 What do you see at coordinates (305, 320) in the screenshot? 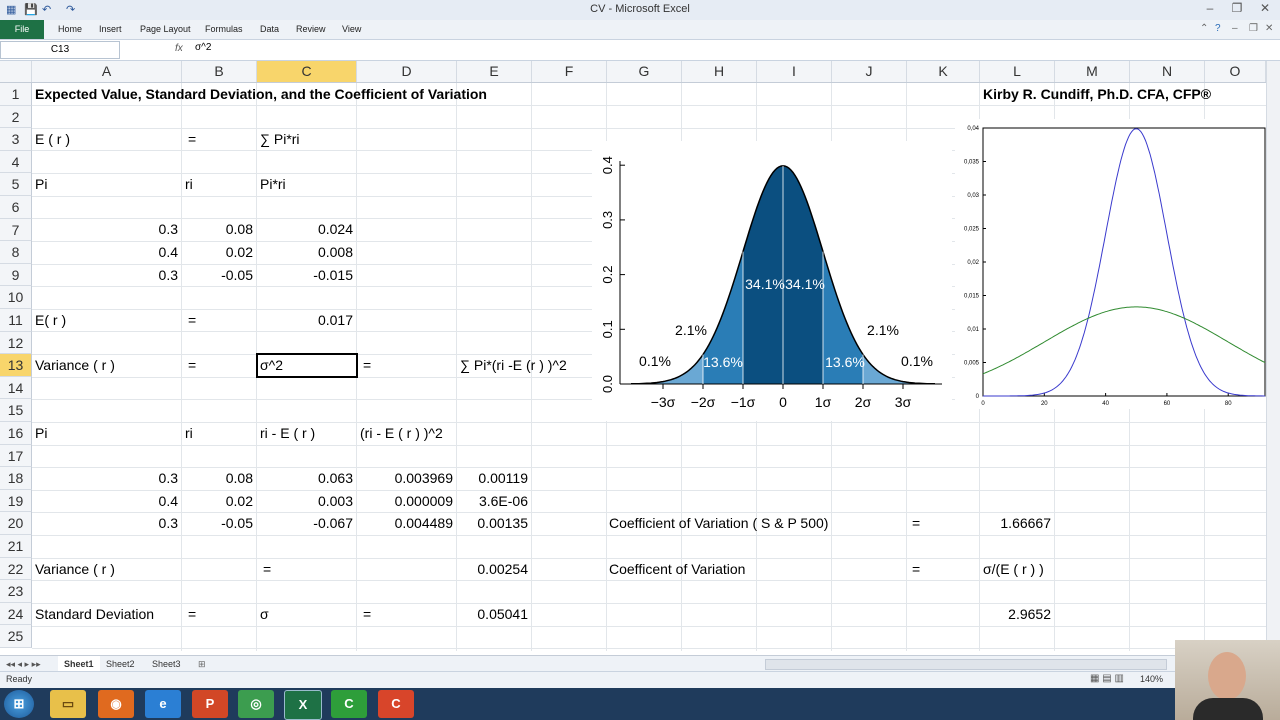
I see `cell-C11: 0.017` at bounding box center [305, 320].